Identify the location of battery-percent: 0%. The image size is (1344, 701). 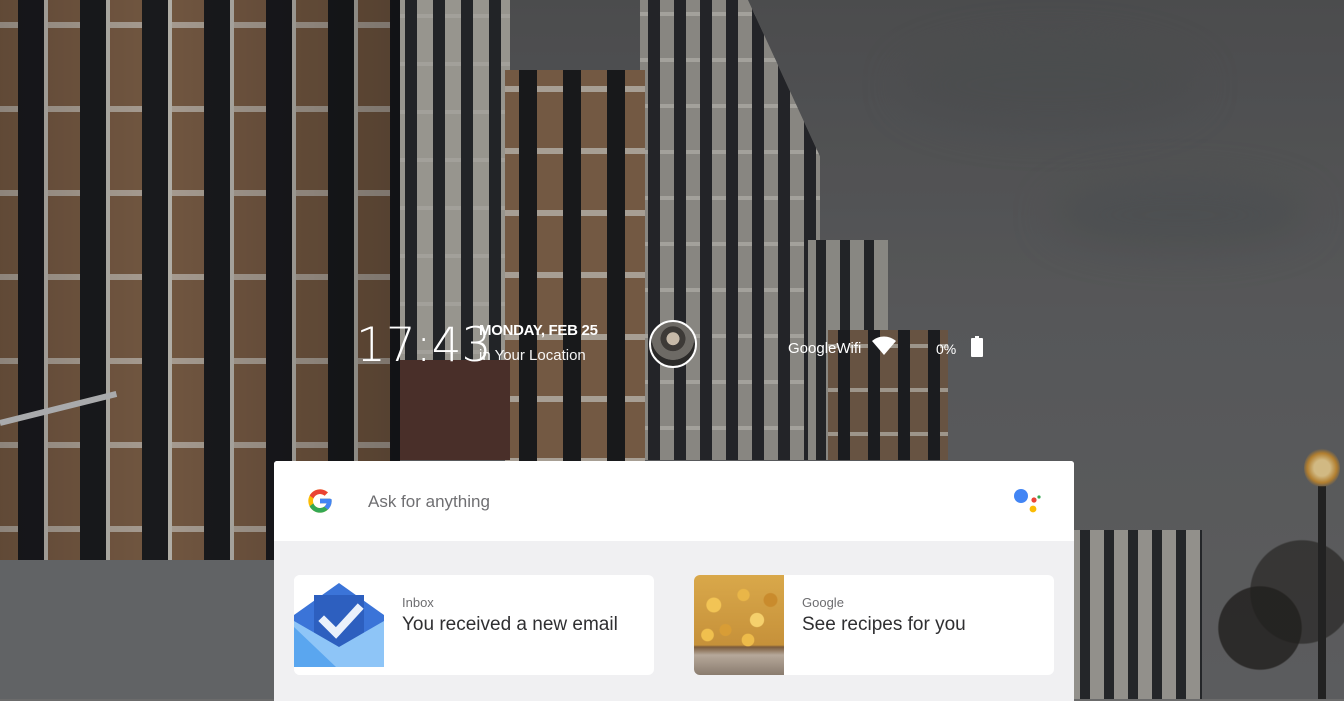
(946, 349).